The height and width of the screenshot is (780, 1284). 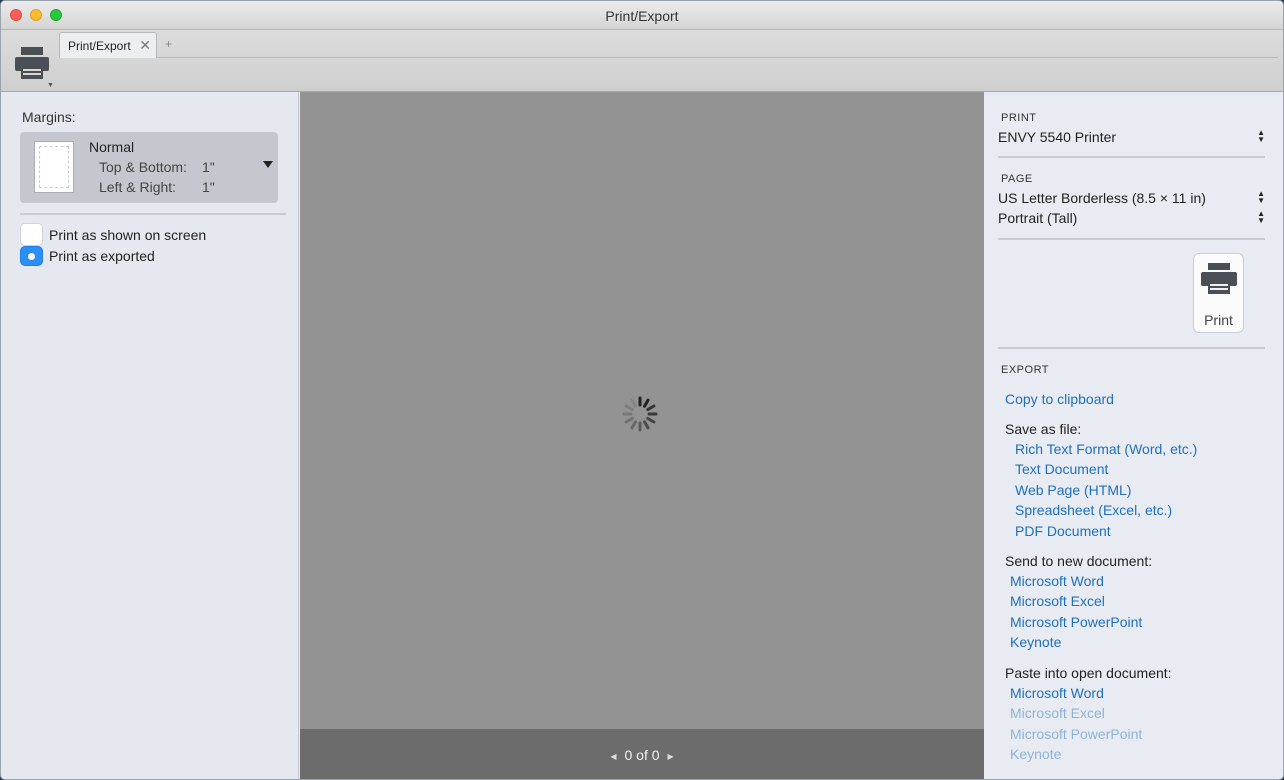 I want to click on page-thumbnail-icon, so click(x=54, y=167).